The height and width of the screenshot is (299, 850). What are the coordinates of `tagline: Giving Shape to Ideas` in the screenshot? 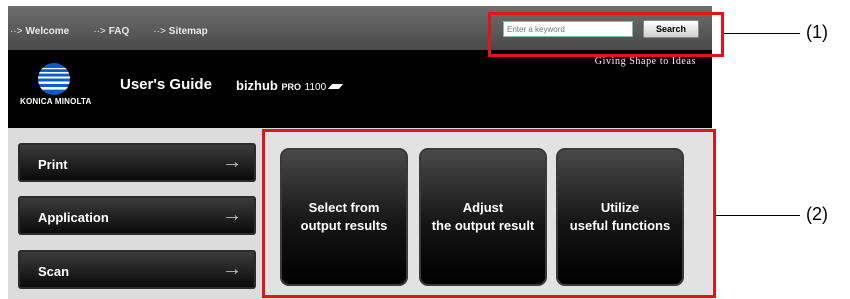 It's located at (645, 61).